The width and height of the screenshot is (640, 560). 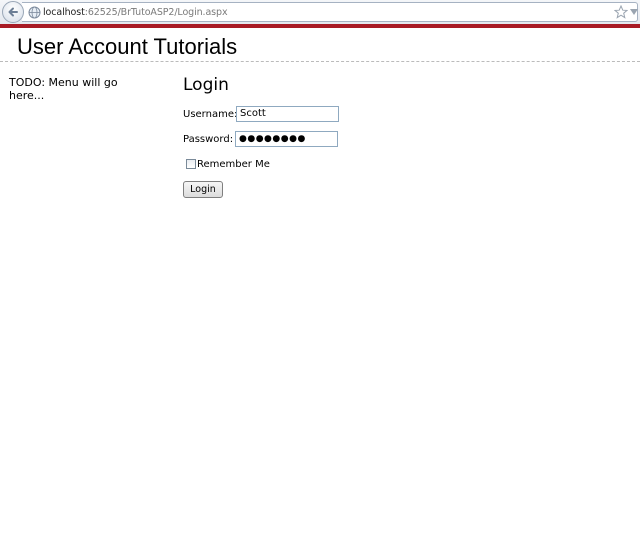 What do you see at coordinates (330, 12) in the screenshot?
I see `address-bar: localhost:62525/BrTutoASP2/Login.aspx` at bounding box center [330, 12].